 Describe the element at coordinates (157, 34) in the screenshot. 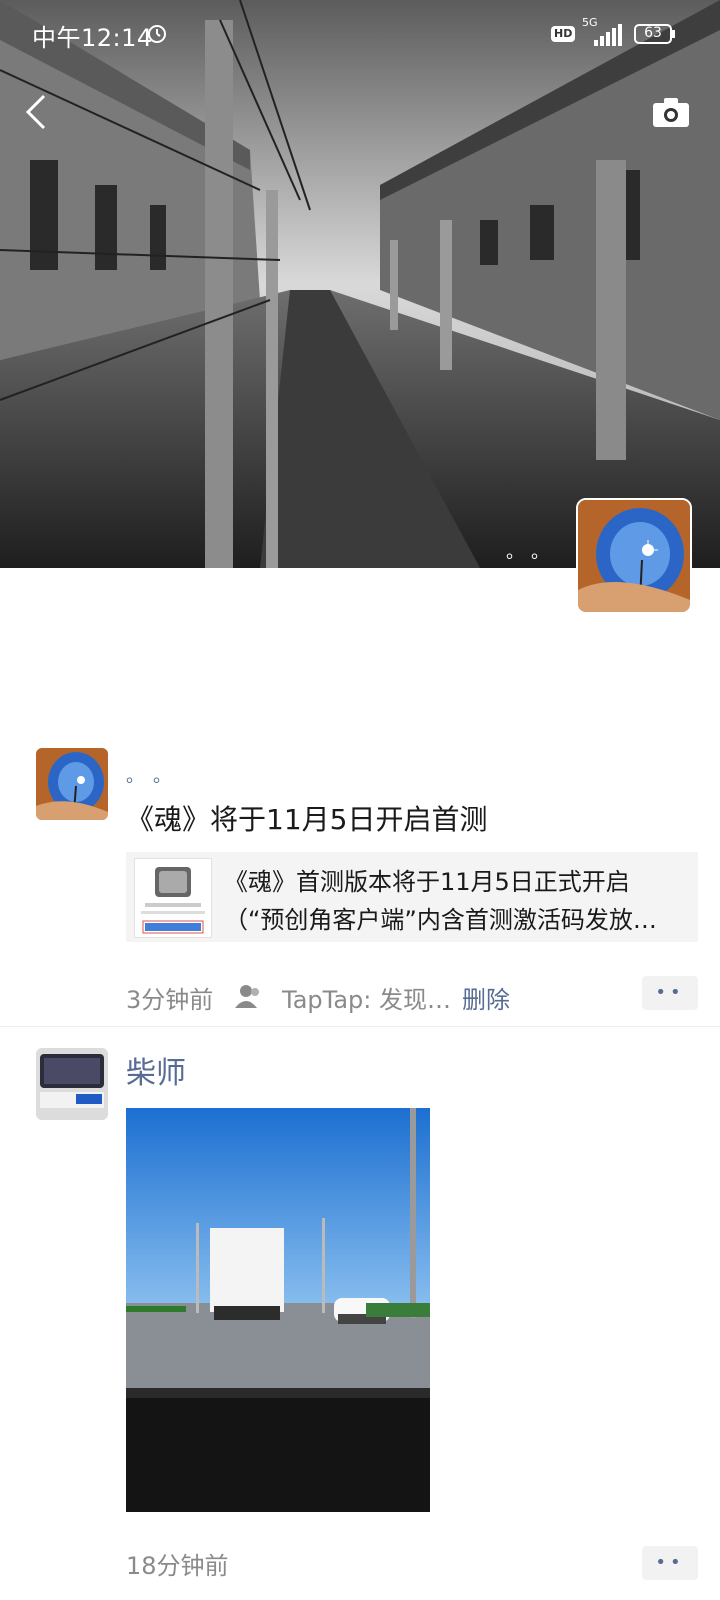

I see `alarm-icon` at that location.